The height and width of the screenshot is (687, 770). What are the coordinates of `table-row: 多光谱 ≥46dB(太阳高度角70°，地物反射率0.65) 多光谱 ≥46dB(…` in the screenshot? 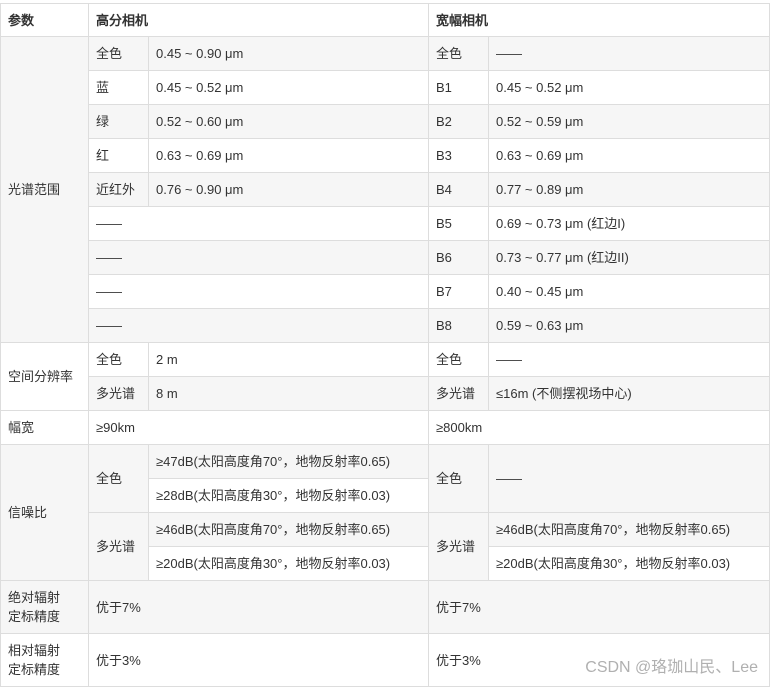 It's located at (385, 546).